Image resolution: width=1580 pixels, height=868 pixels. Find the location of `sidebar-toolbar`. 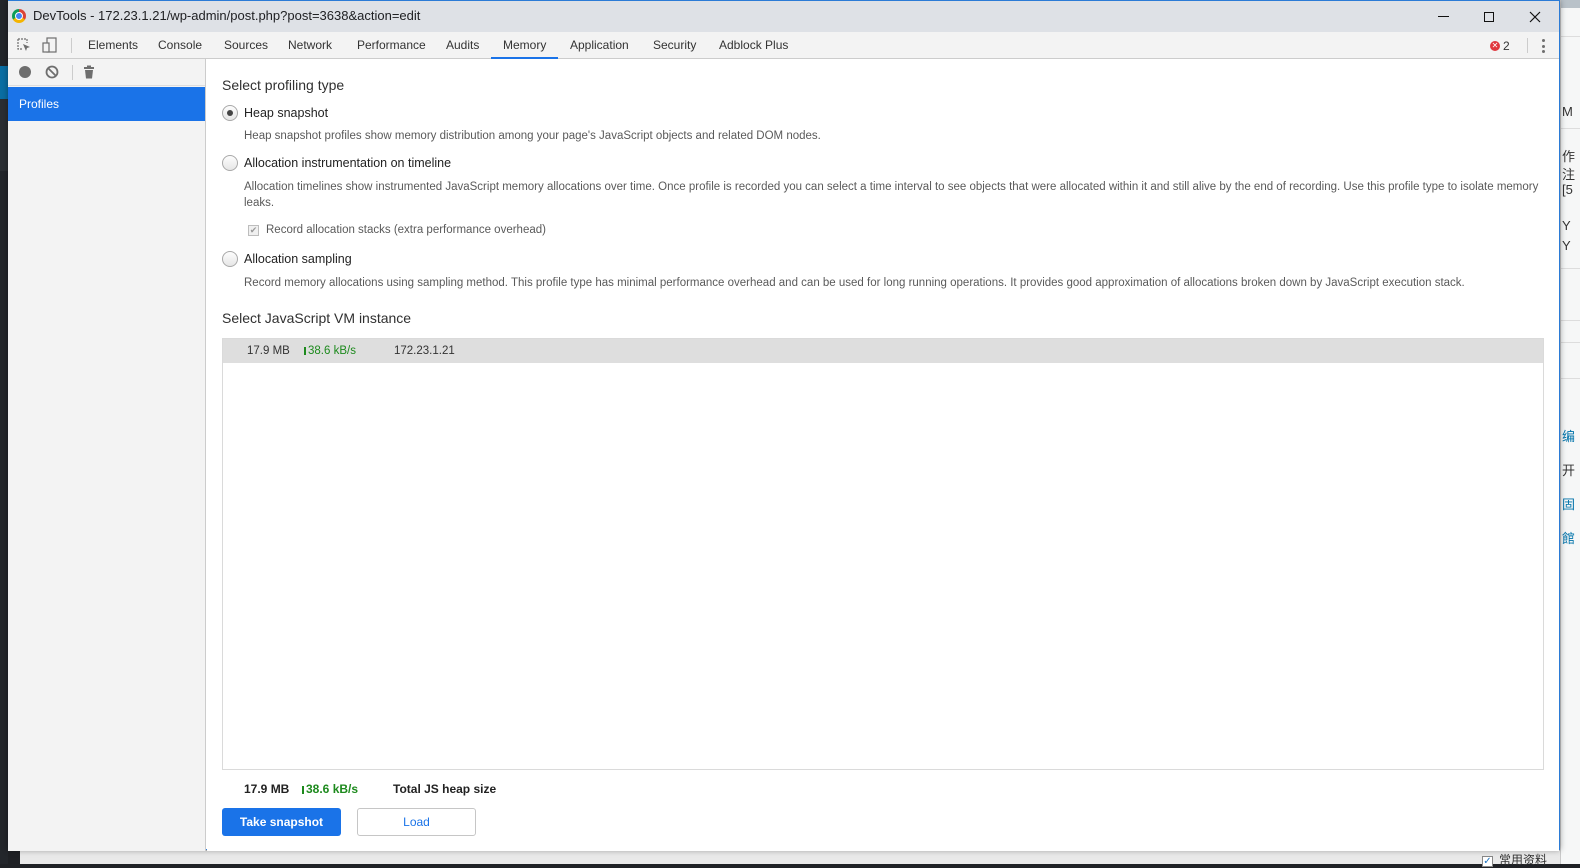

sidebar-toolbar is located at coordinates (106, 72).